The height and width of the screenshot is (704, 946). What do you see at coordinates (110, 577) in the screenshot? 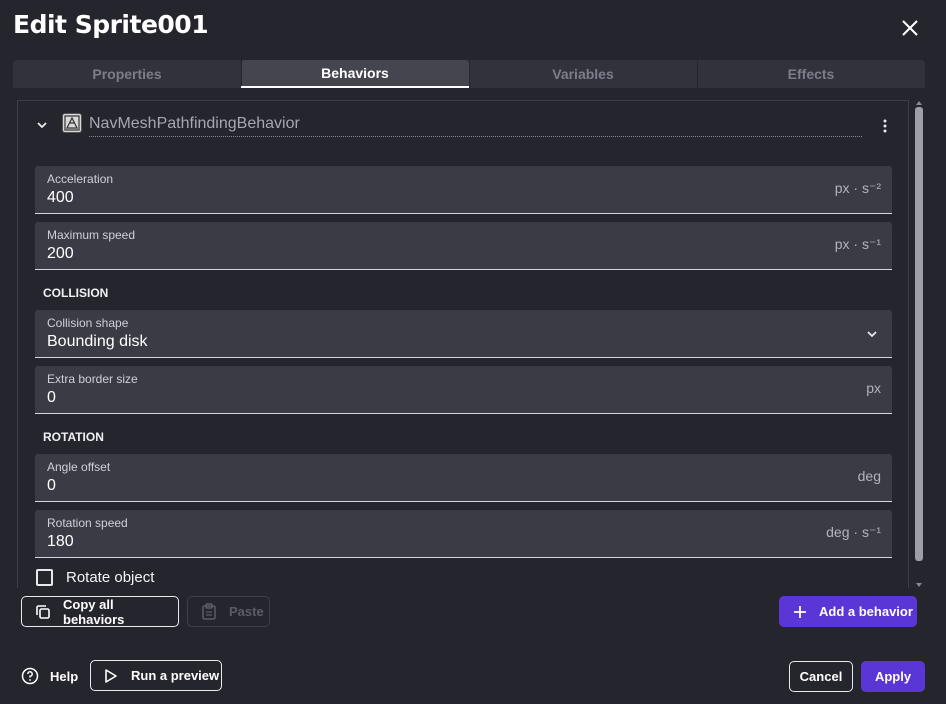
I see `checkbox-label: Rotate object` at bounding box center [110, 577].